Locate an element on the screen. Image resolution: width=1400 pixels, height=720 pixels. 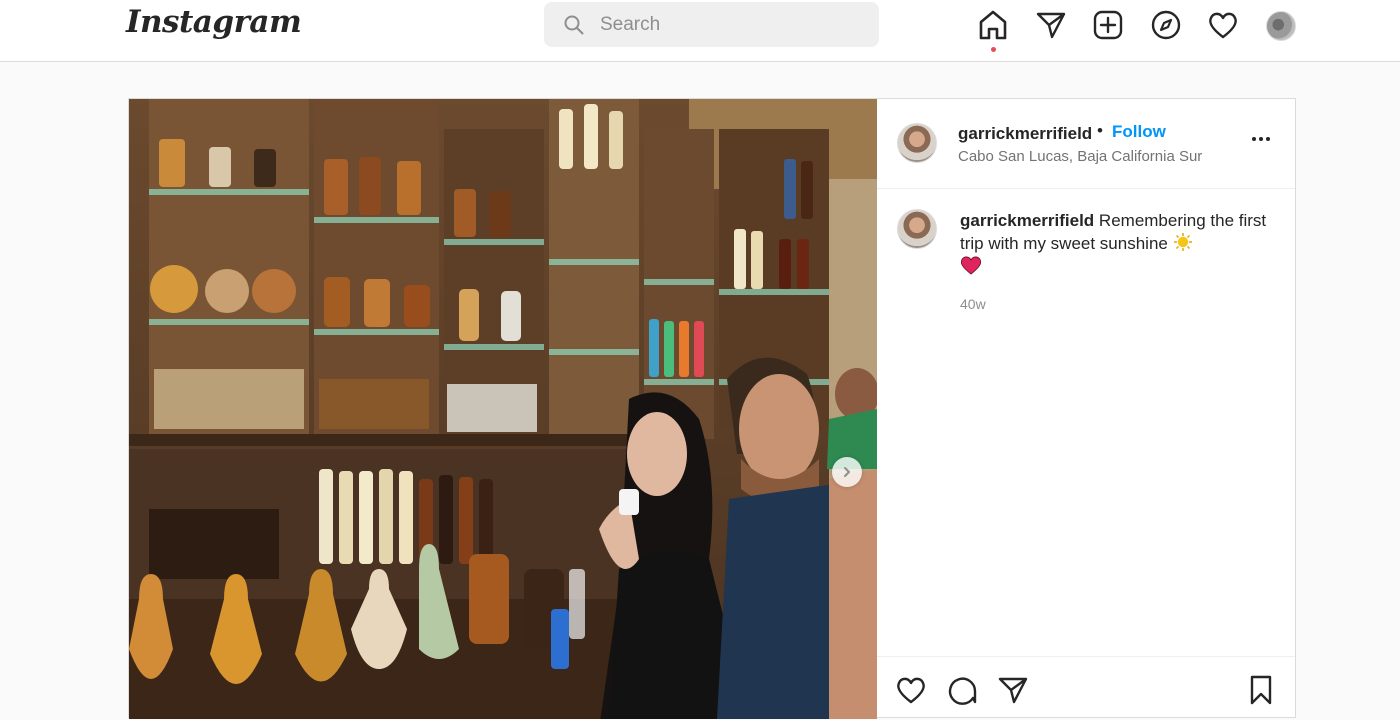
caption-username: garrickmerrifield is located at coordinates (1027, 220).